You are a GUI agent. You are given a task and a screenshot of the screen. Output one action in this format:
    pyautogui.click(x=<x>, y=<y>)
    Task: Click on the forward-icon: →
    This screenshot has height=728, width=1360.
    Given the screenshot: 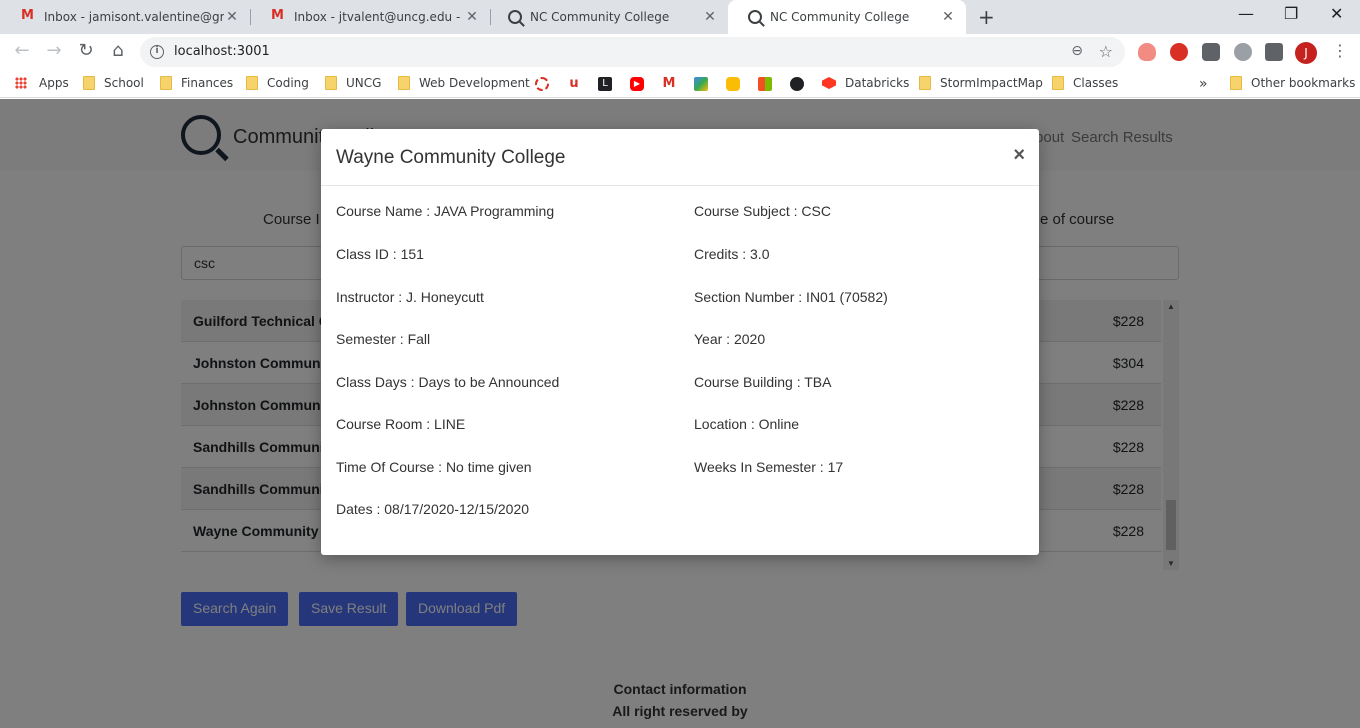 What is the action you would take?
    pyautogui.click(x=54, y=50)
    